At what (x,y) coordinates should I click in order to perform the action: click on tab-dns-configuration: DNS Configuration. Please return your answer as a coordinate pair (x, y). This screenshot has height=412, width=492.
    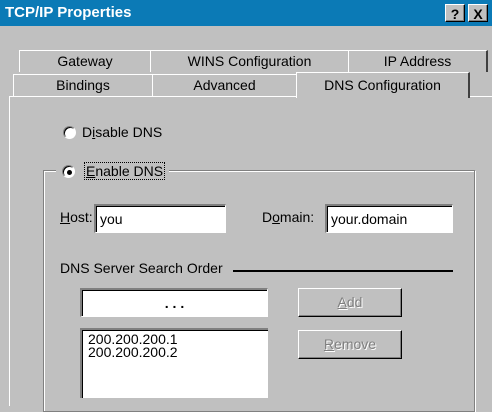
    Looking at the image, I should click on (383, 85).